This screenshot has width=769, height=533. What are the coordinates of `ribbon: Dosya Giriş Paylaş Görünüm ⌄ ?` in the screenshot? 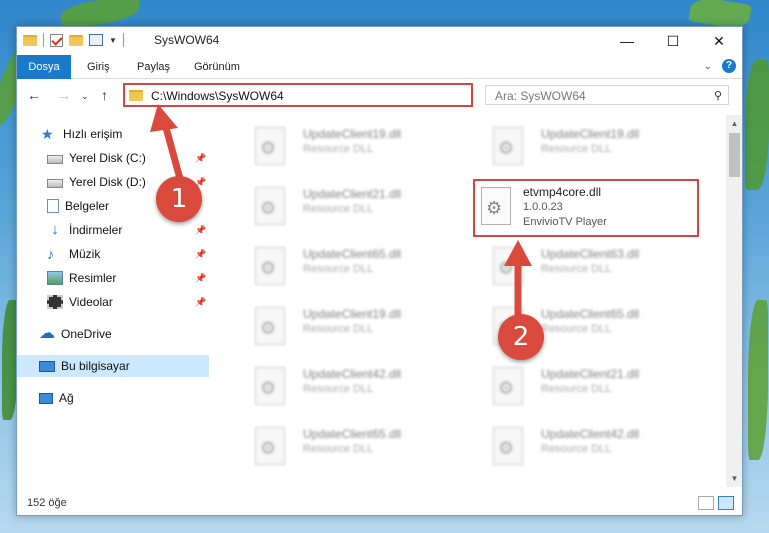 It's located at (379, 67).